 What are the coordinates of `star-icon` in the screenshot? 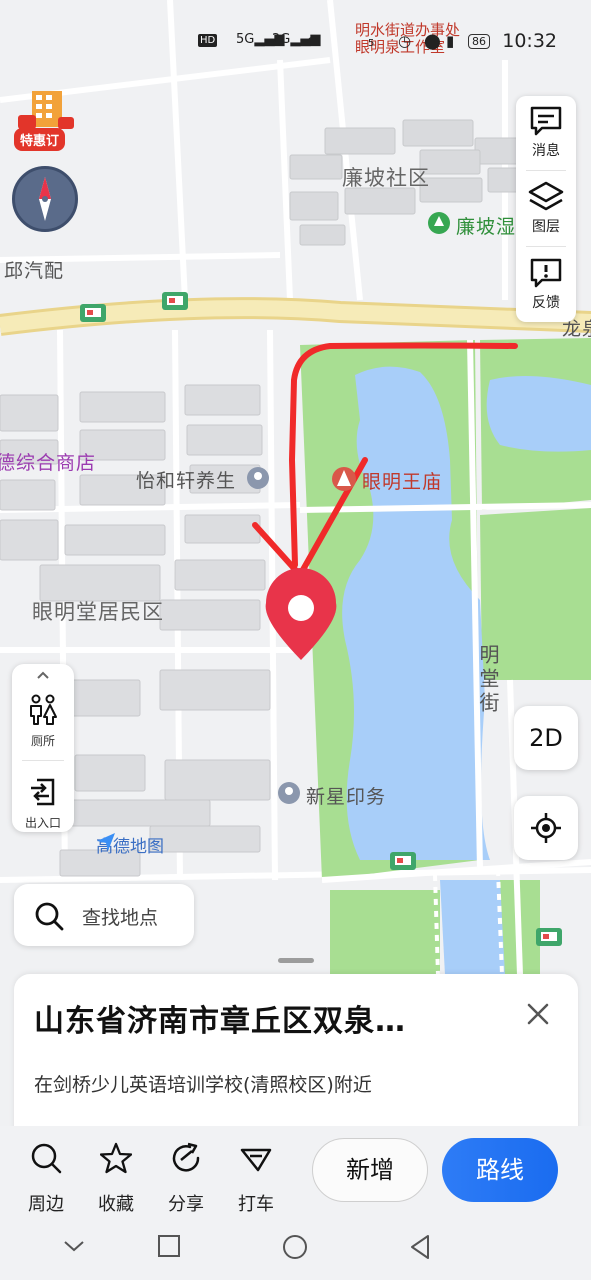 It's located at (116, 1158).